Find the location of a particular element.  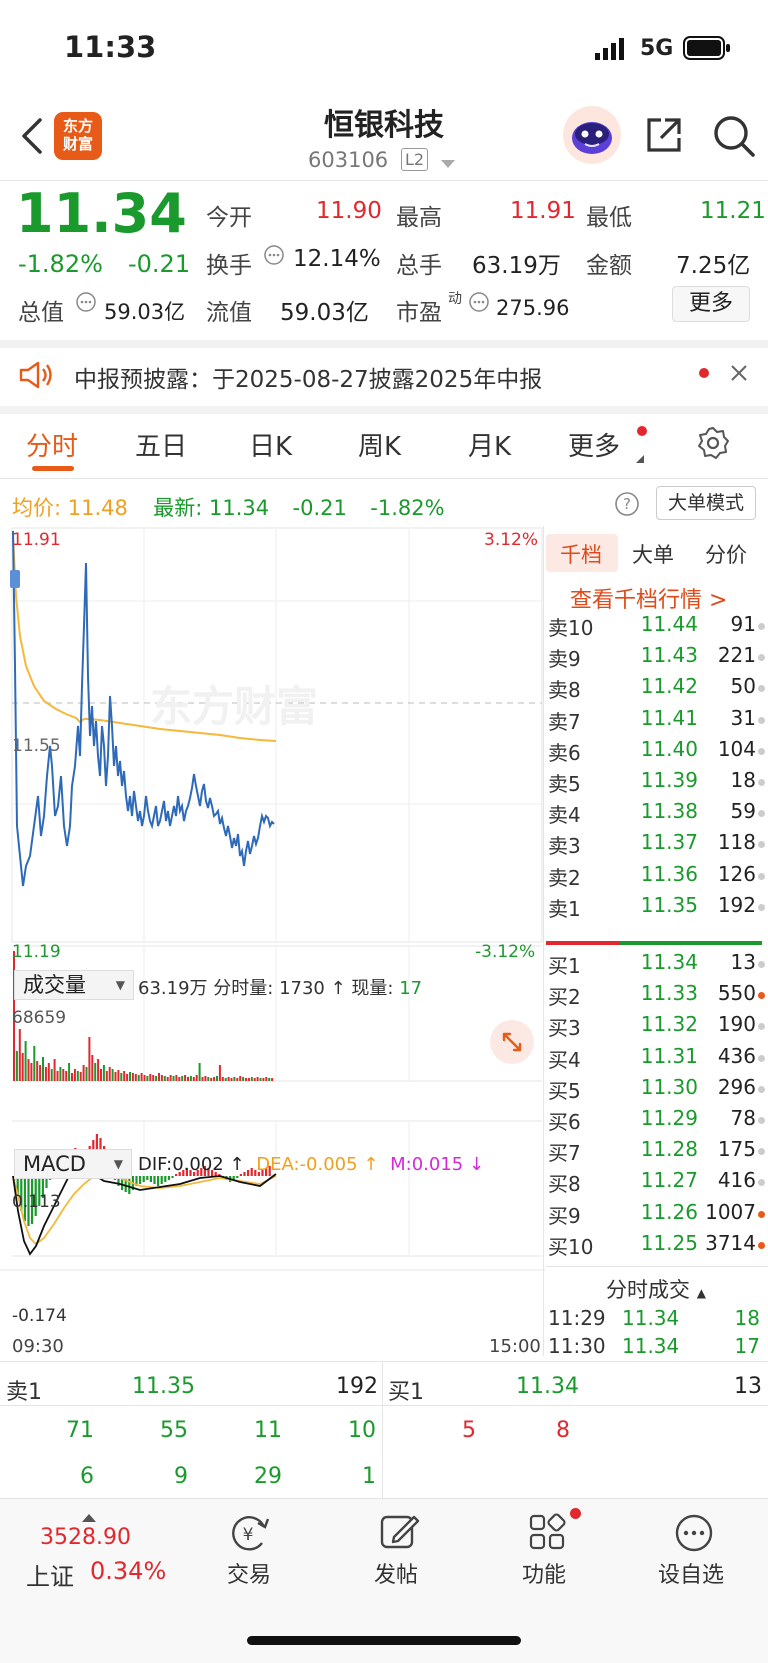

level-volume: 31 is located at coordinates (743, 717).